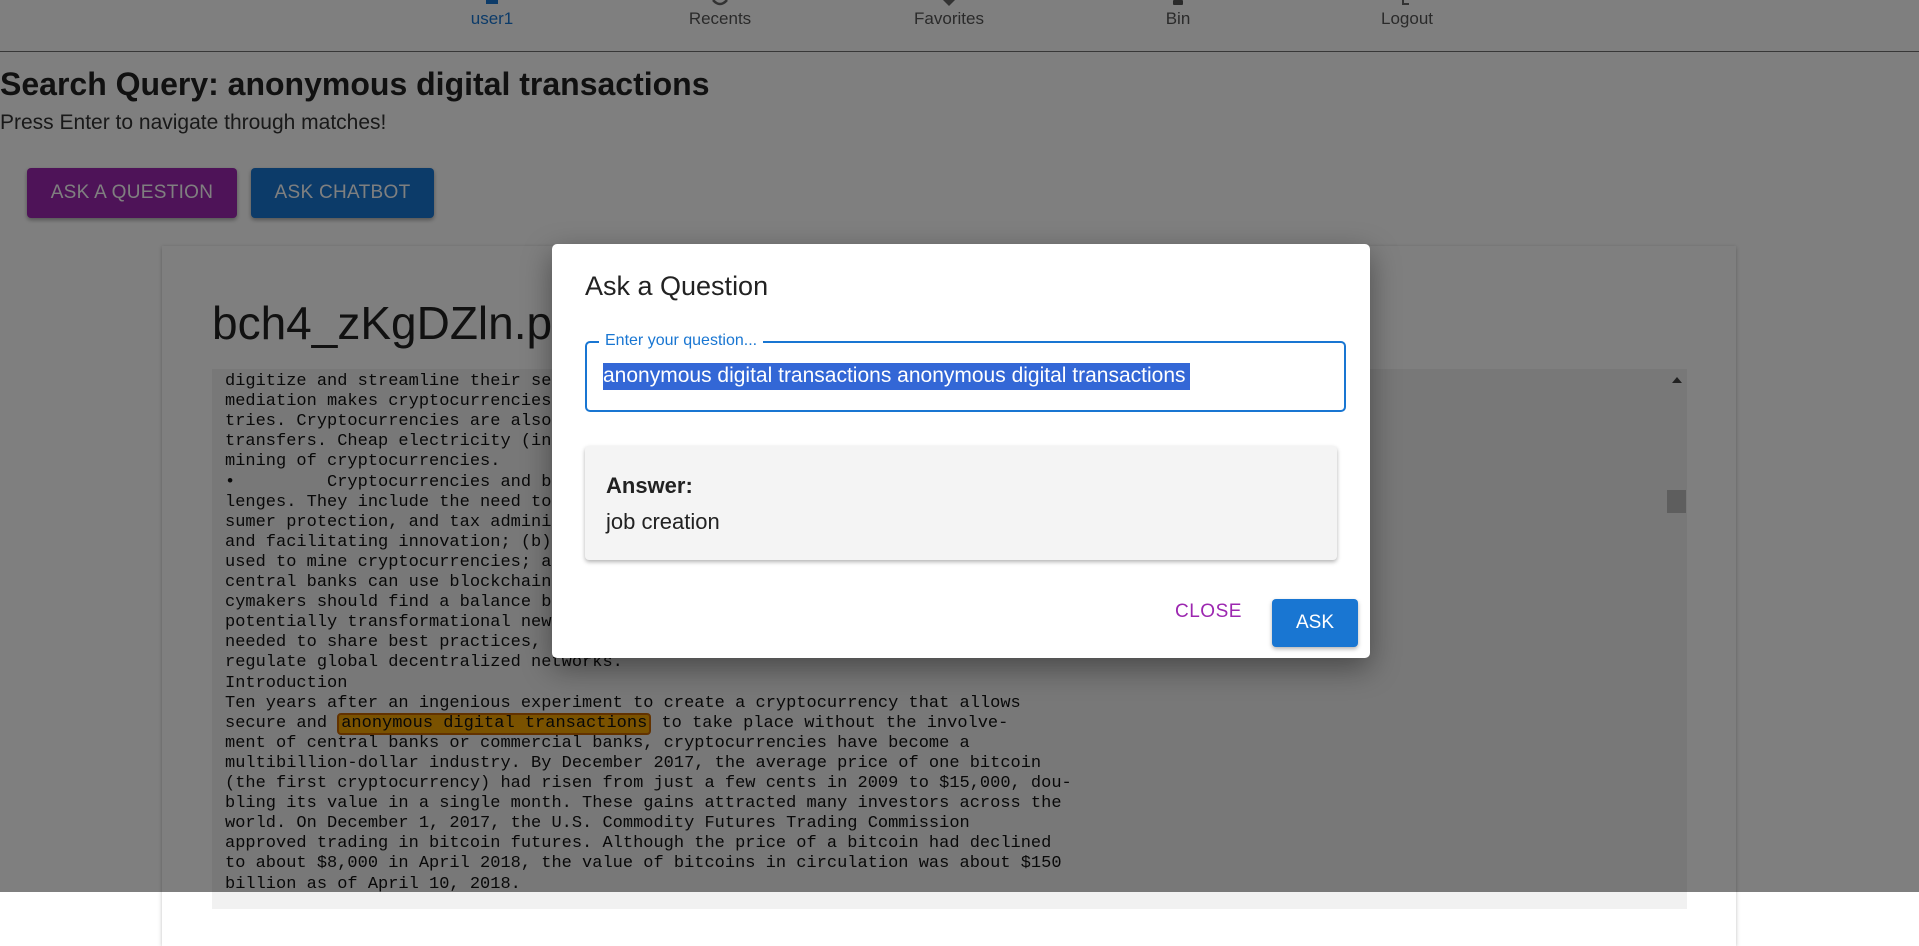  Describe the element at coordinates (1208, 612) in the screenshot. I see `close-button: CLOSE` at that location.